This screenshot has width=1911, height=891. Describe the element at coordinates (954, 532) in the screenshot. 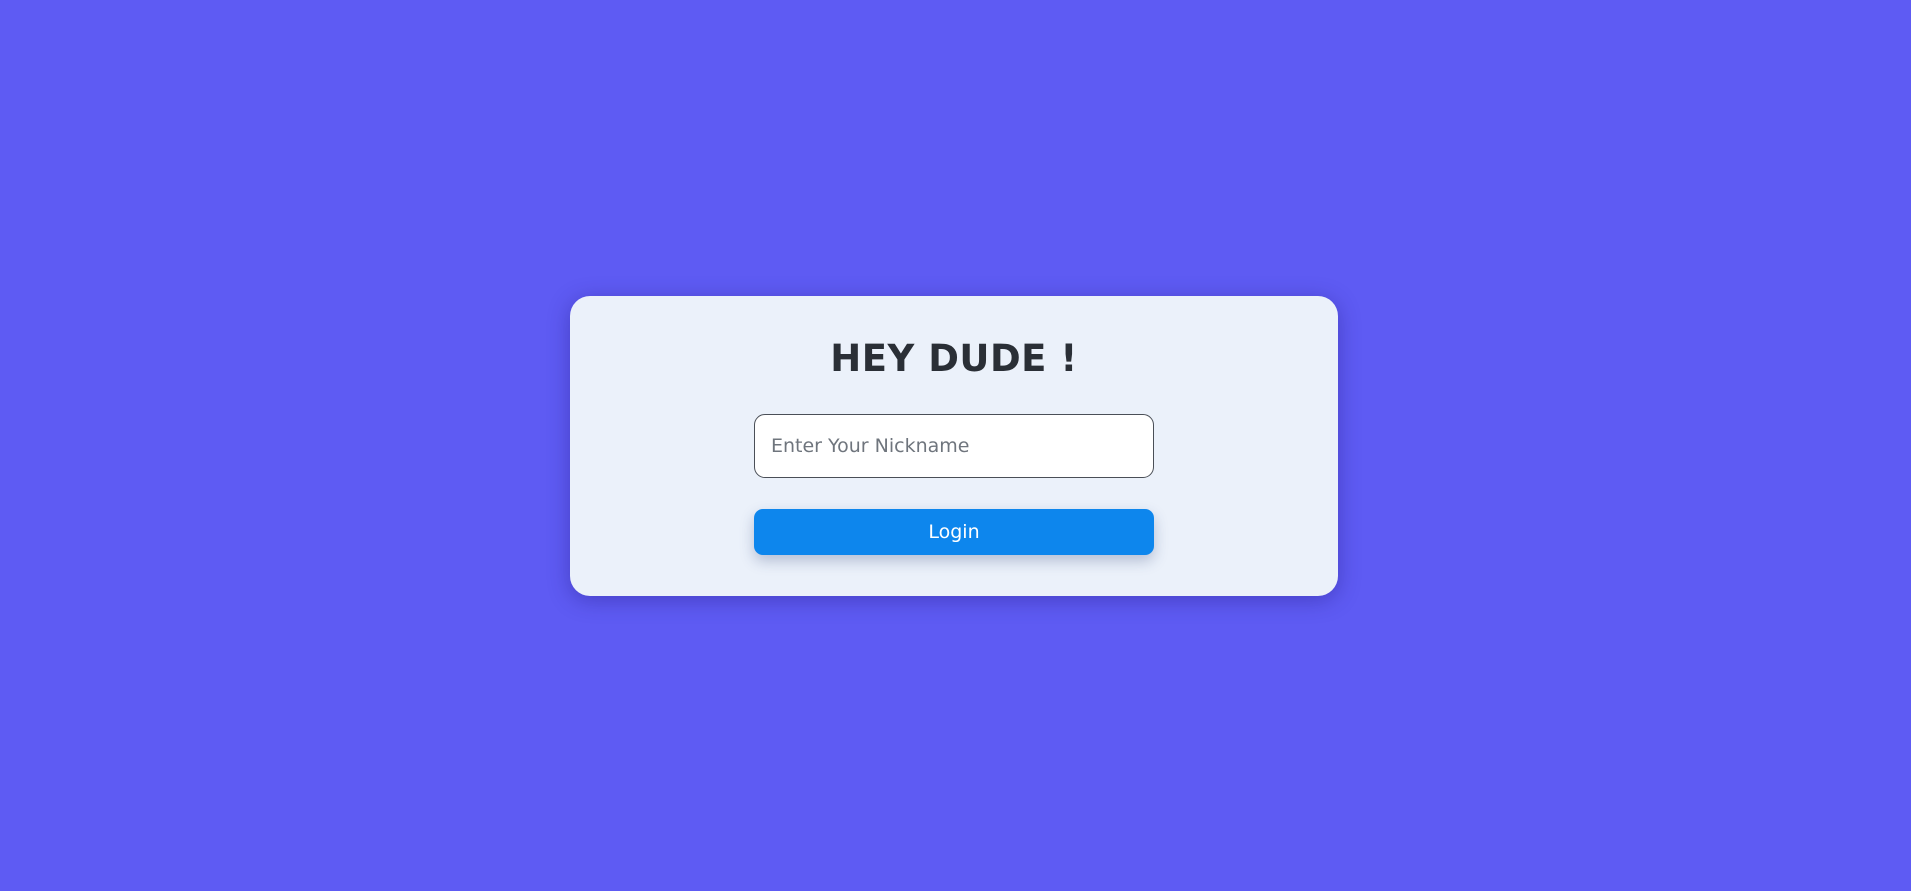

I see `login-button: Login` at that location.